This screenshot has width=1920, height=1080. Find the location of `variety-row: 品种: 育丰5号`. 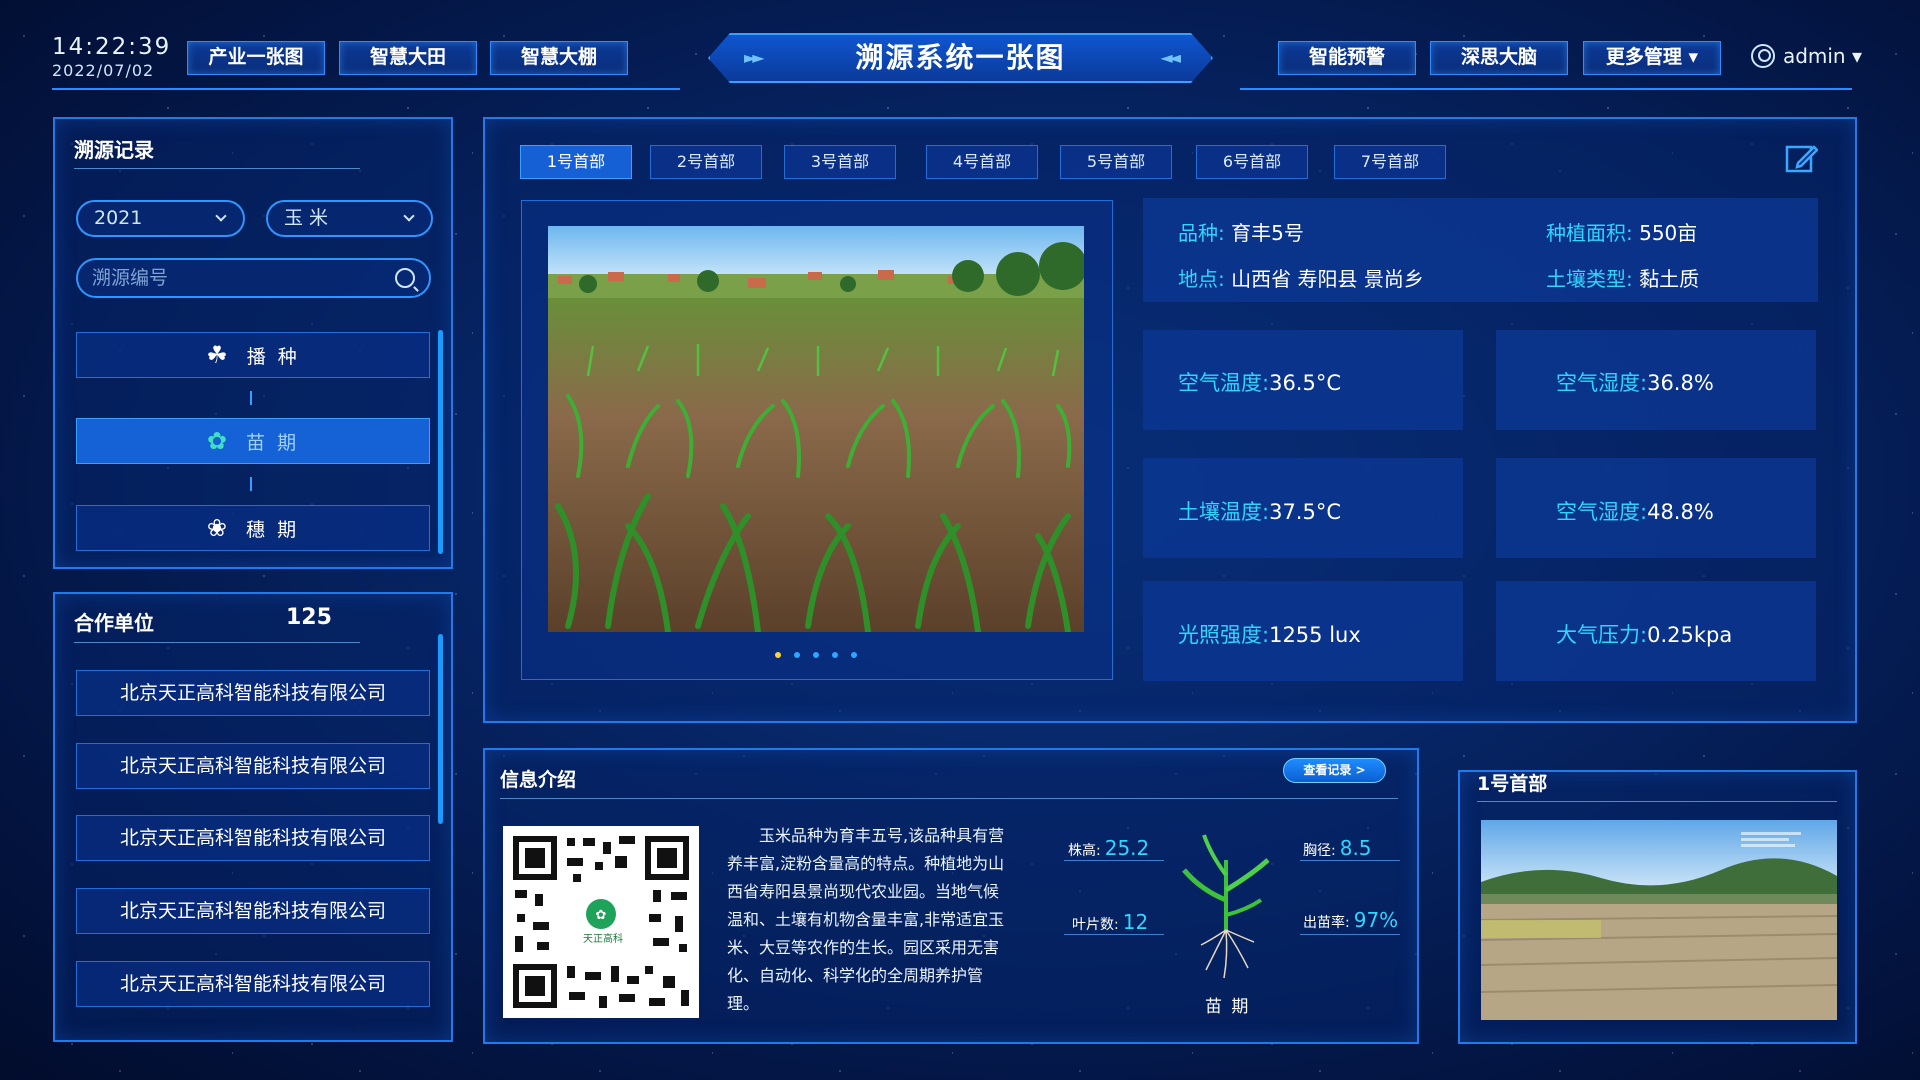

variety-row: 品种: 育丰5号 is located at coordinates (1241, 231).